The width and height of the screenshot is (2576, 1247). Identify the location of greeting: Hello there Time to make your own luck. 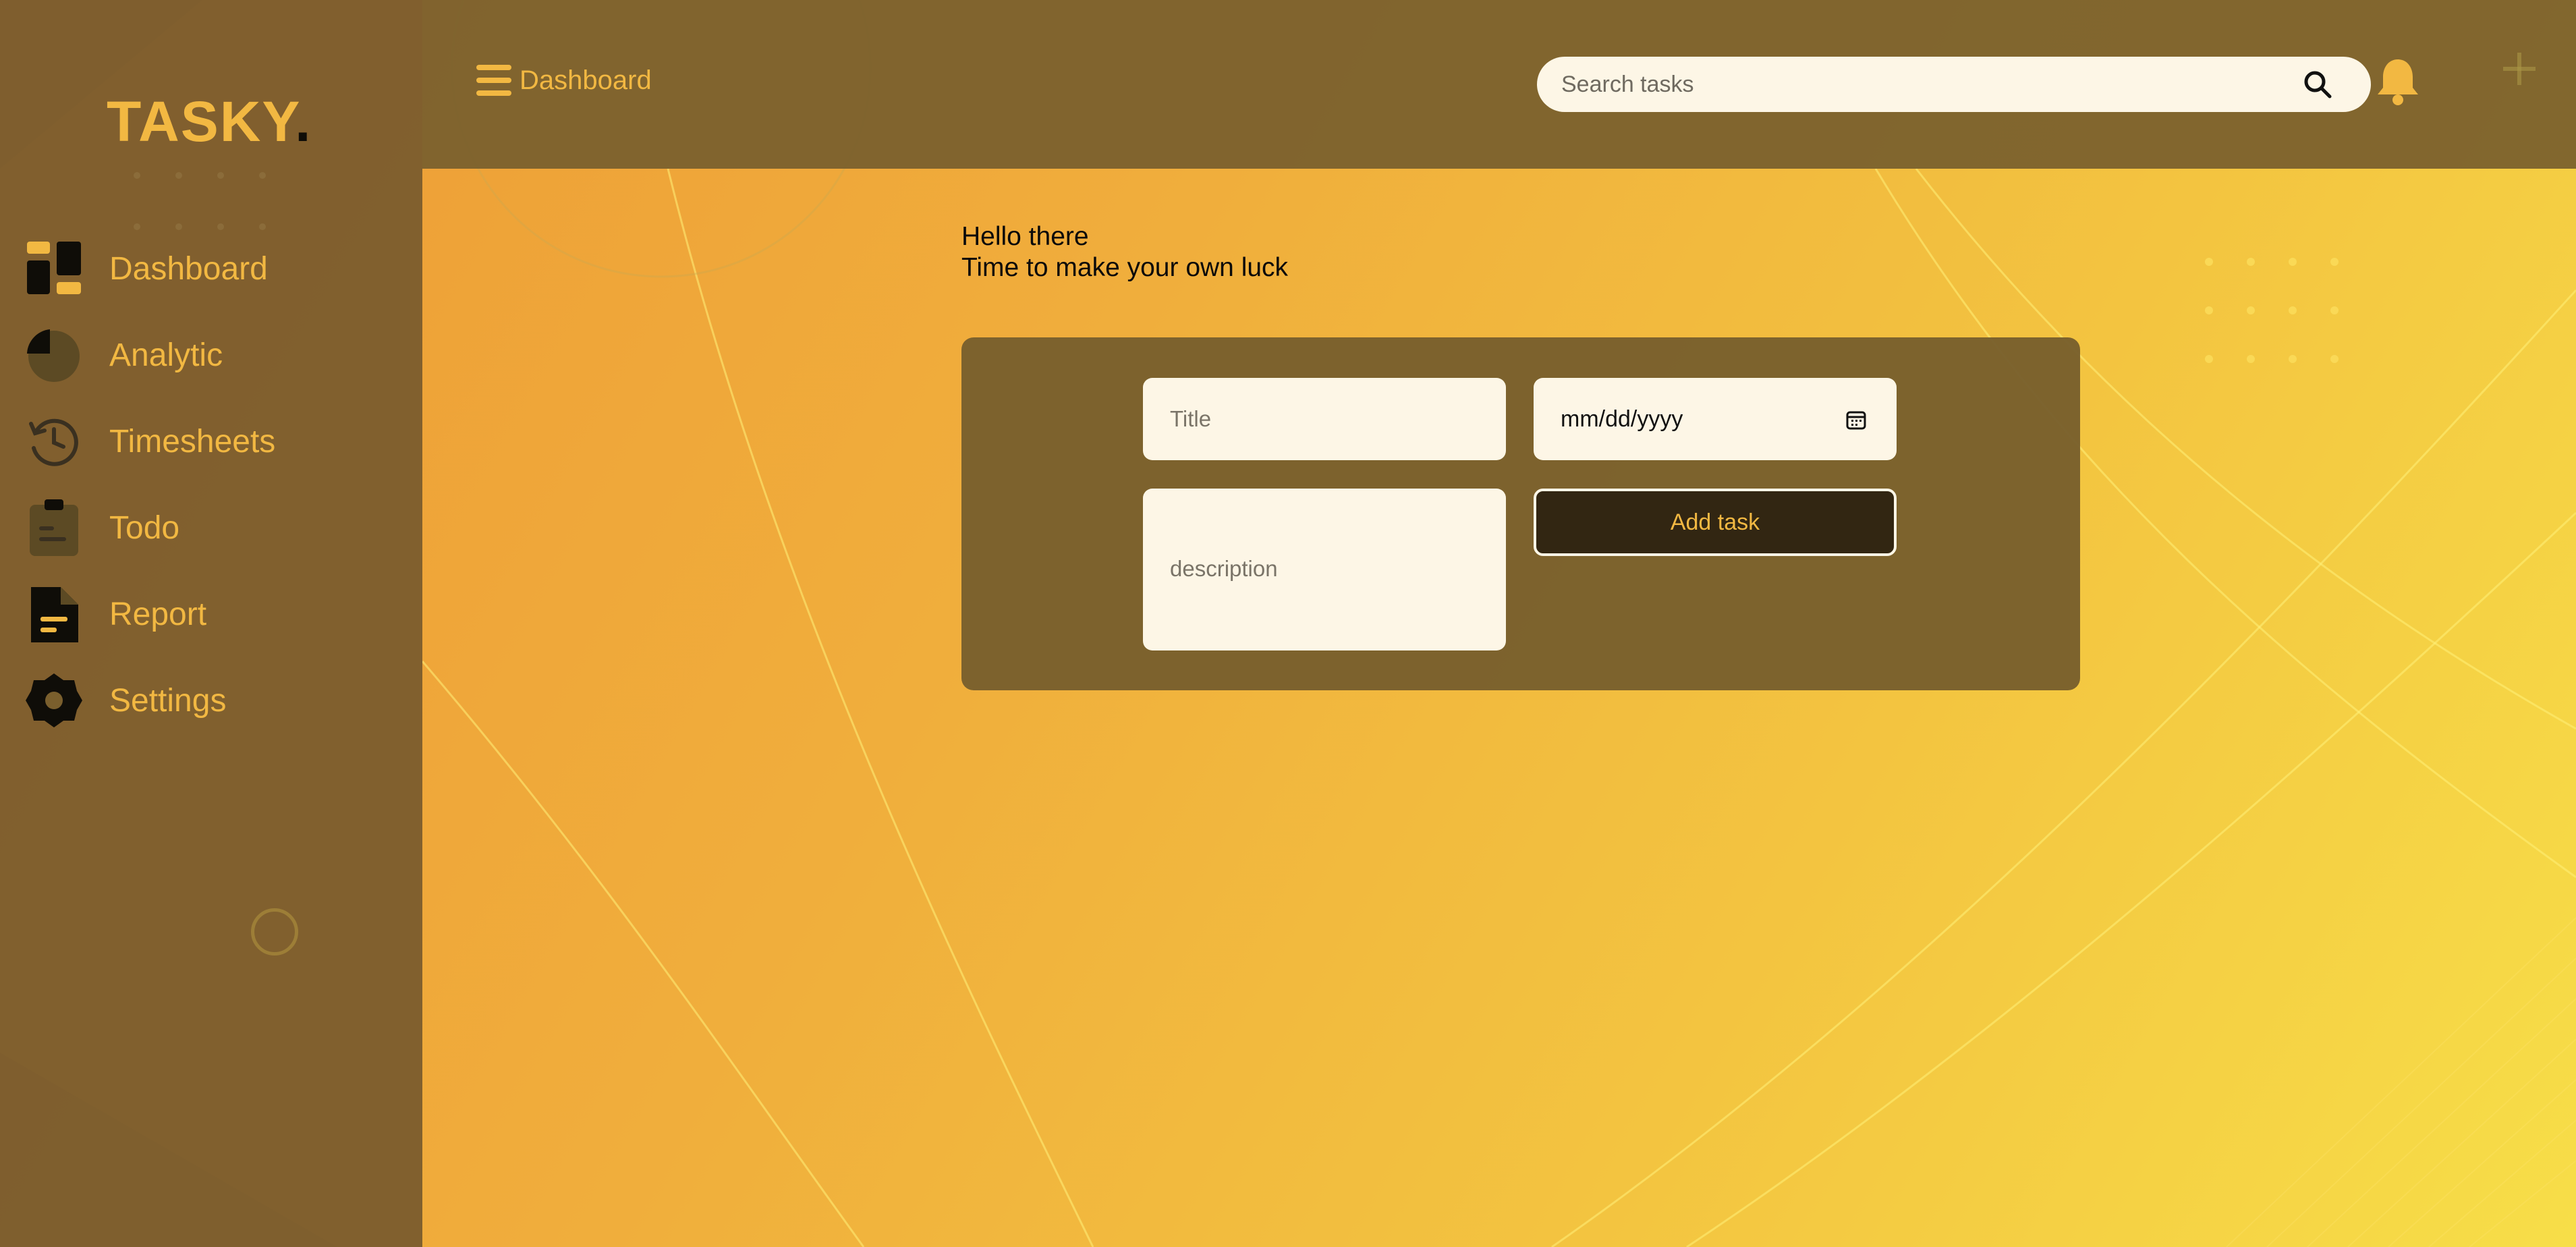
(1124, 252).